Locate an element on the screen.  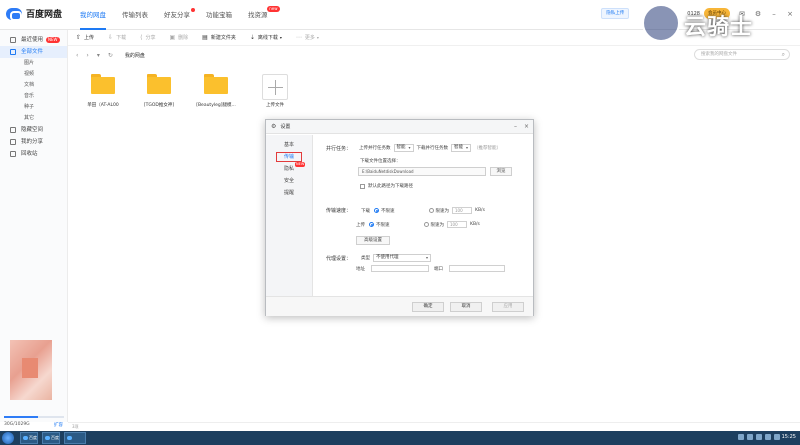
taskbar-app-1: 百度 is located at coordinates (29, 438).